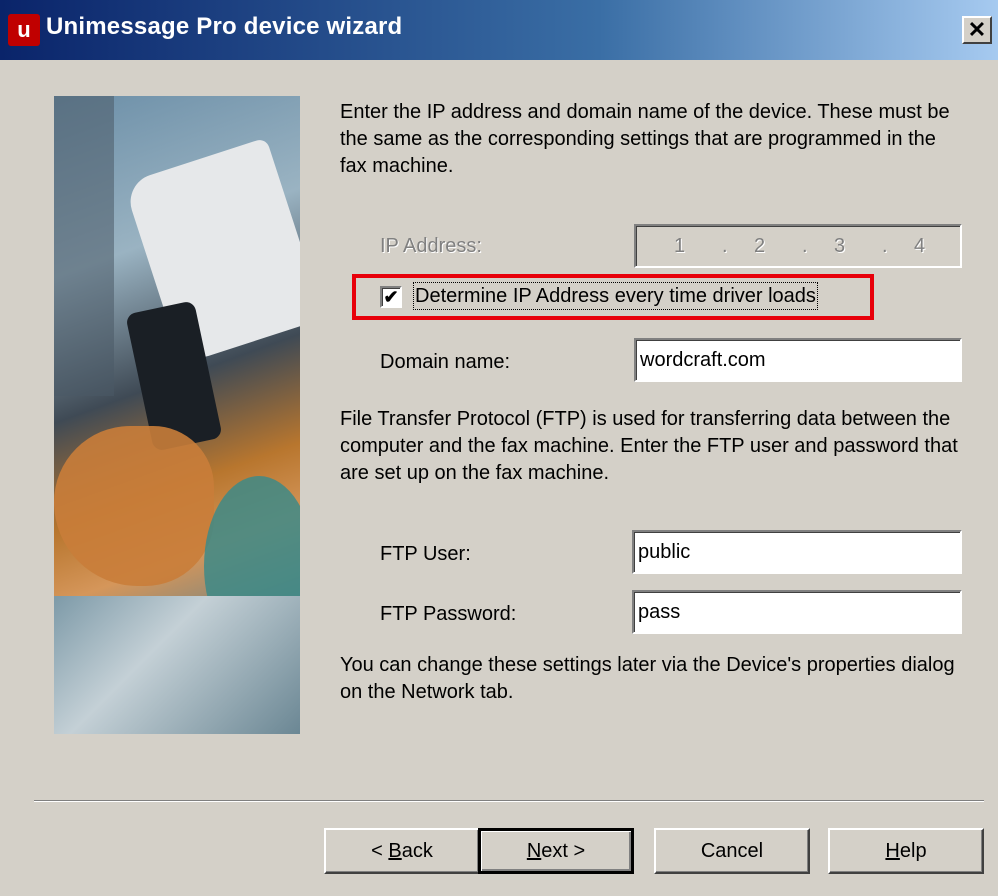 Image resolution: width=998 pixels, height=896 pixels. I want to click on determine-ip-checkbox: ✔, so click(391, 297).